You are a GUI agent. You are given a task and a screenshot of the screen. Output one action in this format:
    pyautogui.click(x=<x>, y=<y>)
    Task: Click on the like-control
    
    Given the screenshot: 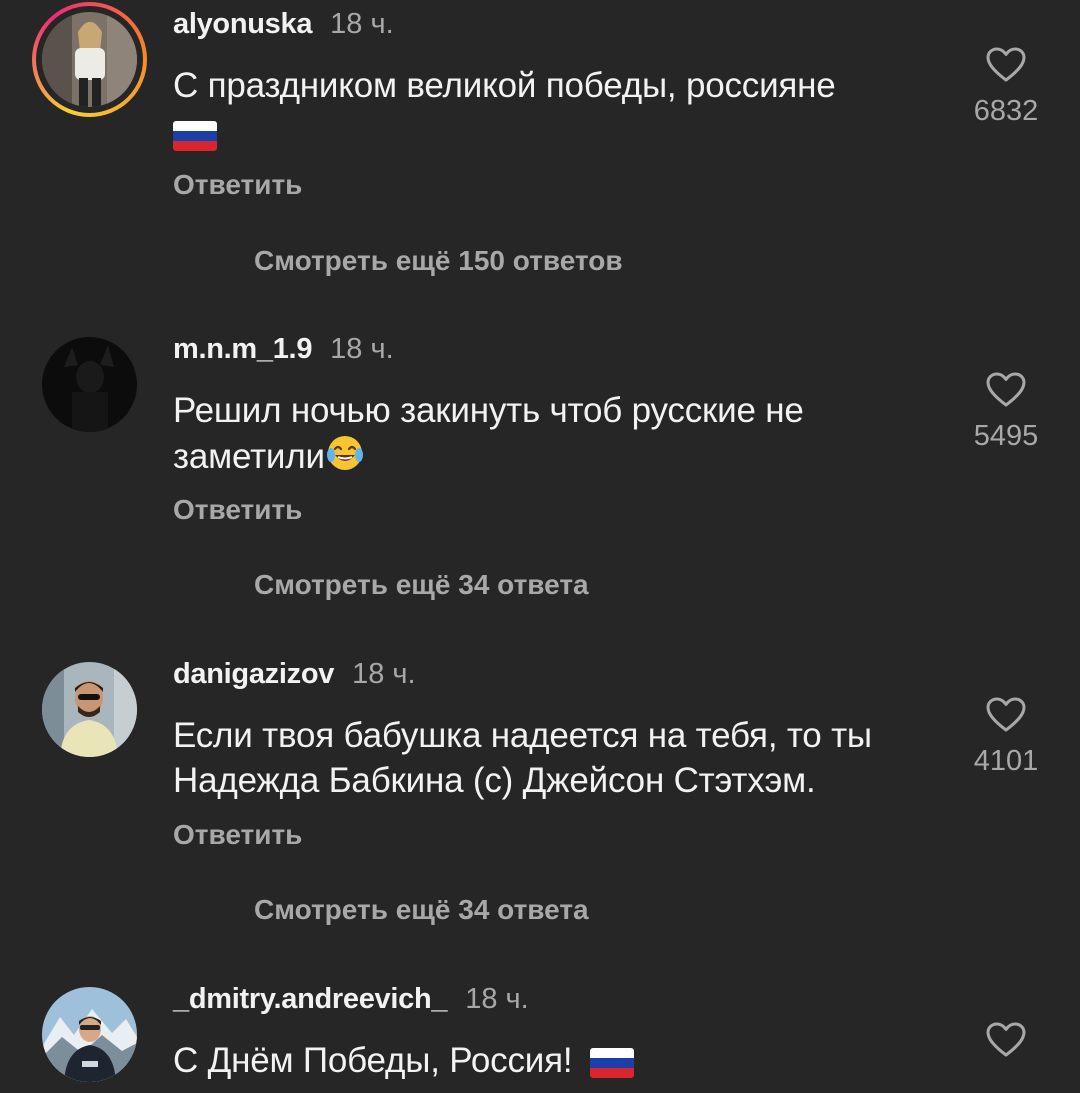 What is the action you would take?
    pyautogui.click(x=1006, y=1040)
    